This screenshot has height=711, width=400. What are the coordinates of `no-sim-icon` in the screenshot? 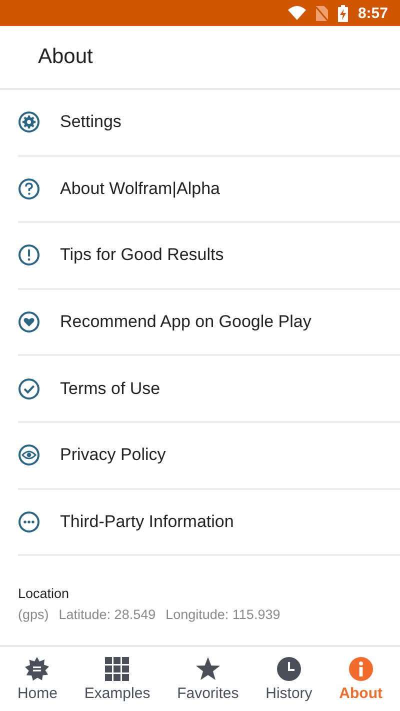 It's located at (322, 13).